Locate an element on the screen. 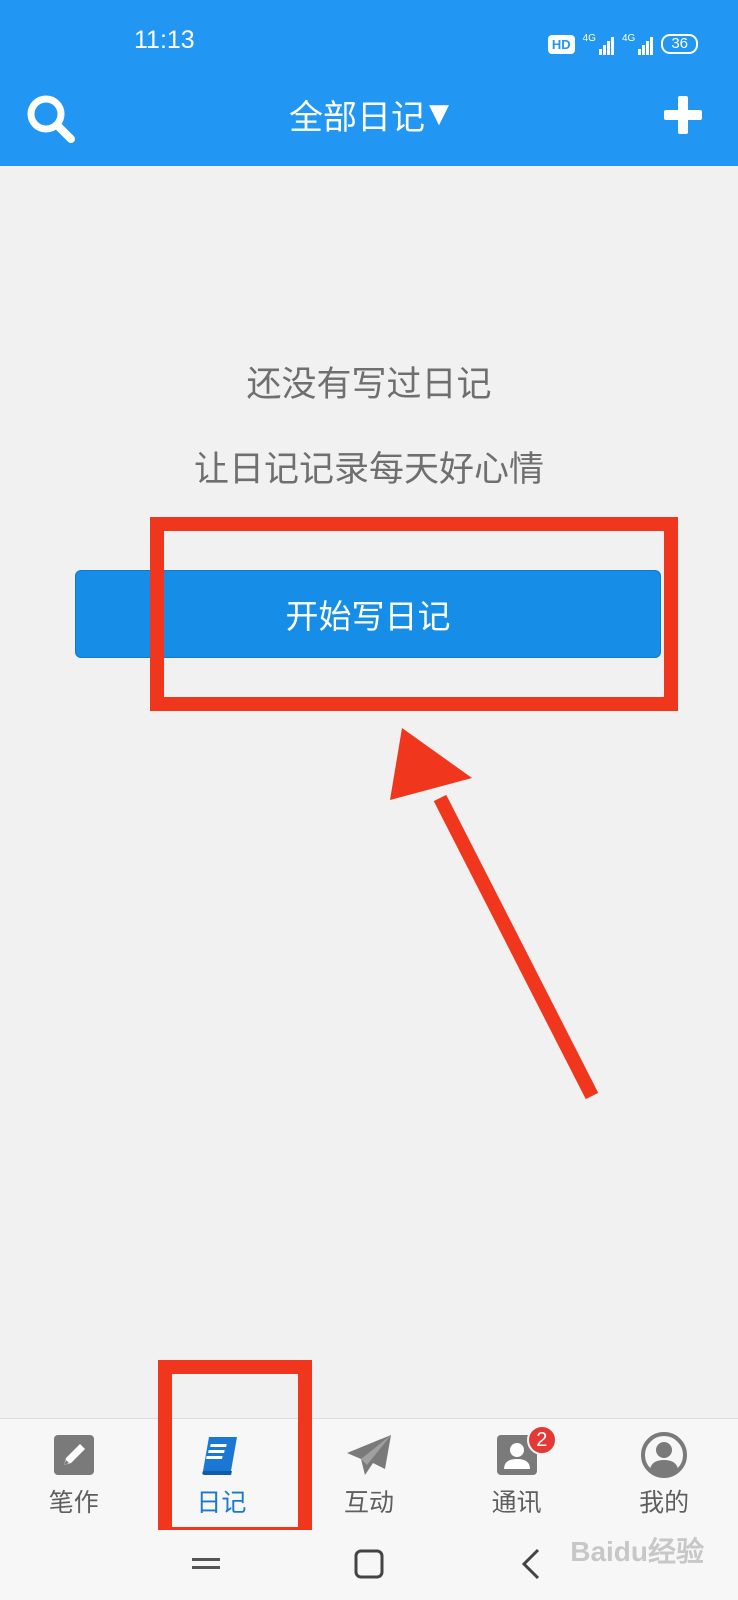 This screenshot has height=1600, width=738. battery-indicator: 36 is located at coordinates (679, 44).